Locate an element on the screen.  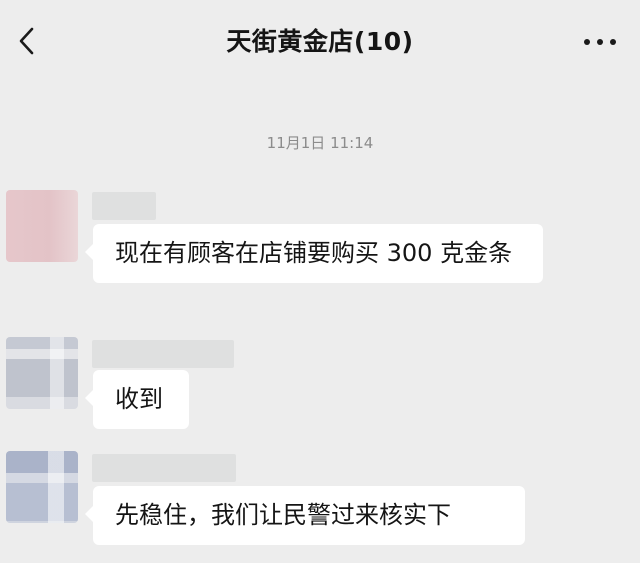
message-bubble: 现在有顾客在店铺要购买 300 克金条 is located at coordinates (314, 253).